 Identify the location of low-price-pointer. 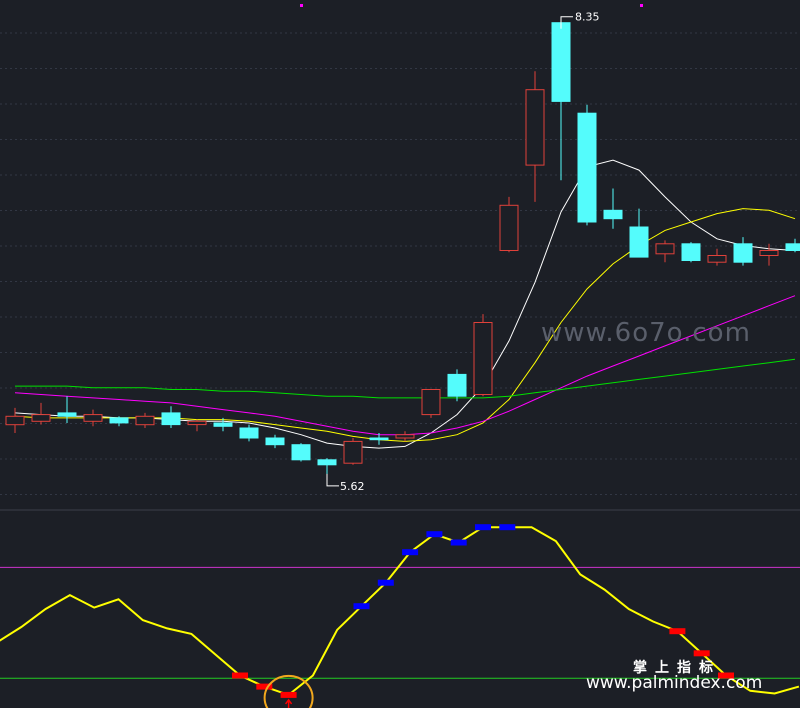
(332, 480).